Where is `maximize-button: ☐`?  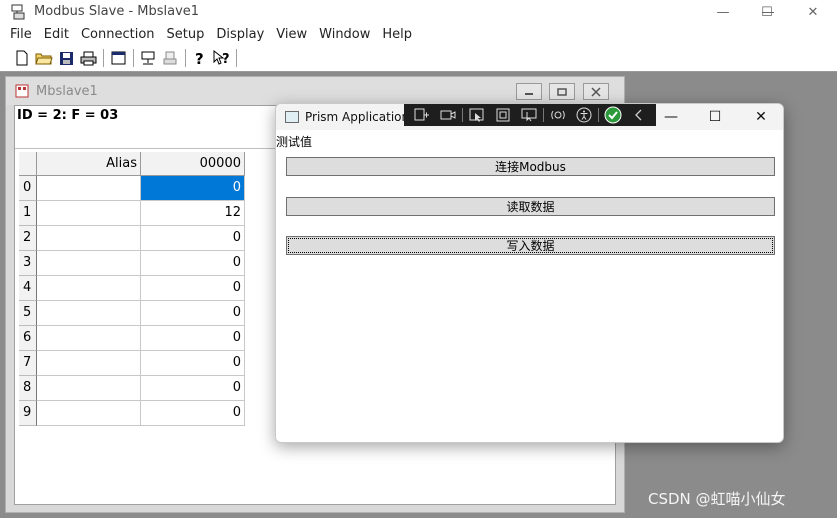
maximize-button: ☐ is located at coordinates (767, 12).